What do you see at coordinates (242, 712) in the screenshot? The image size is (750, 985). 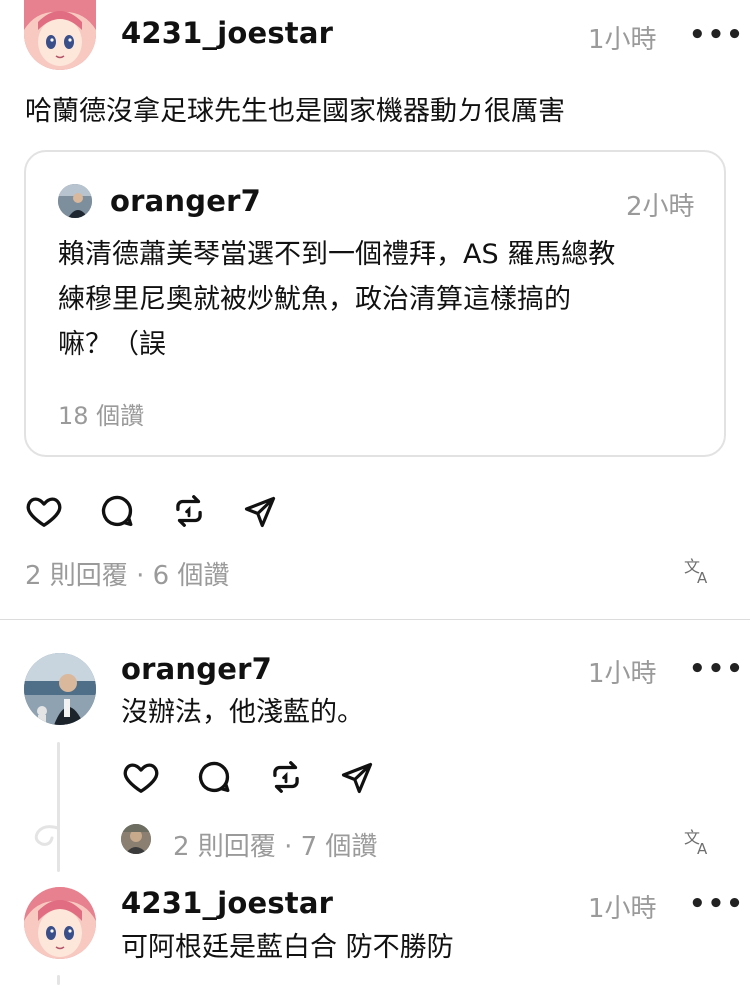 I see `reply-text: 沒辦法，他淺藍的。` at bounding box center [242, 712].